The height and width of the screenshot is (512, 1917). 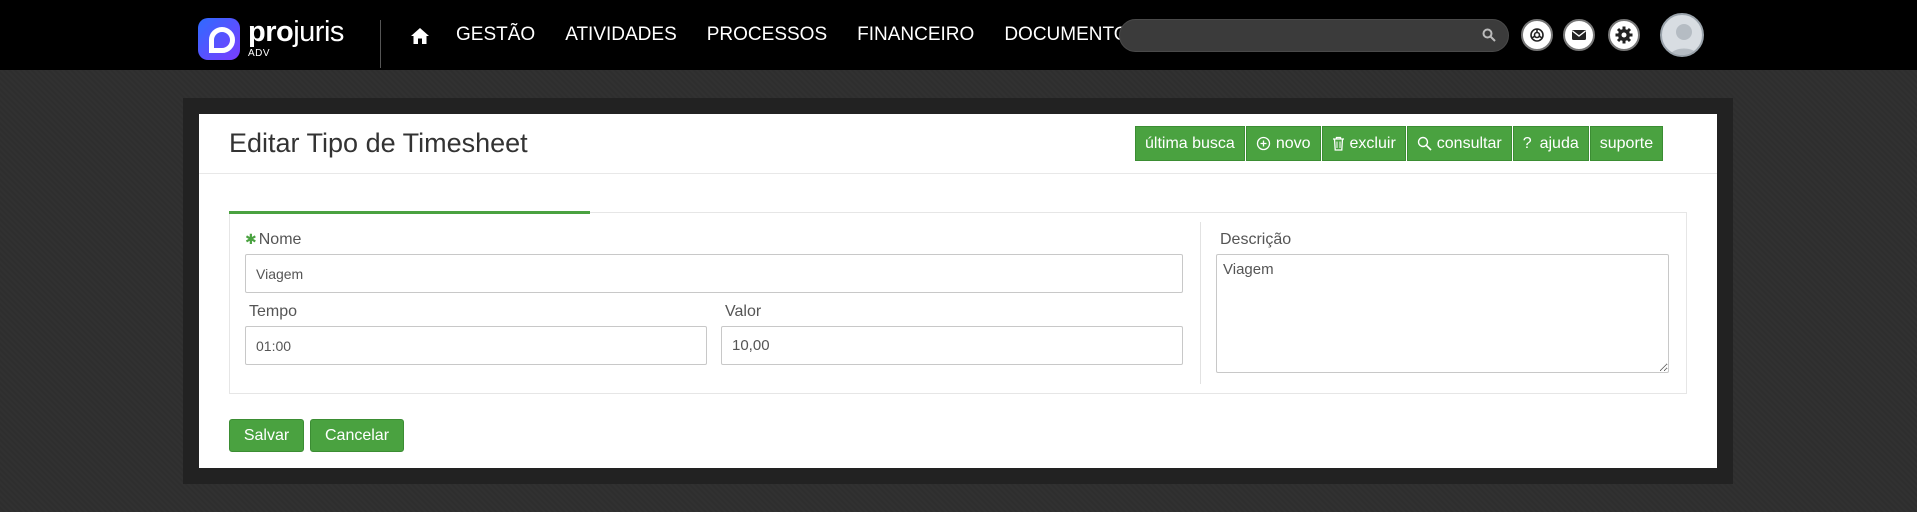 What do you see at coordinates (1372, 143) in the screenshot?
I see `delete-label: excluir` at bounding box center [1372, 143].